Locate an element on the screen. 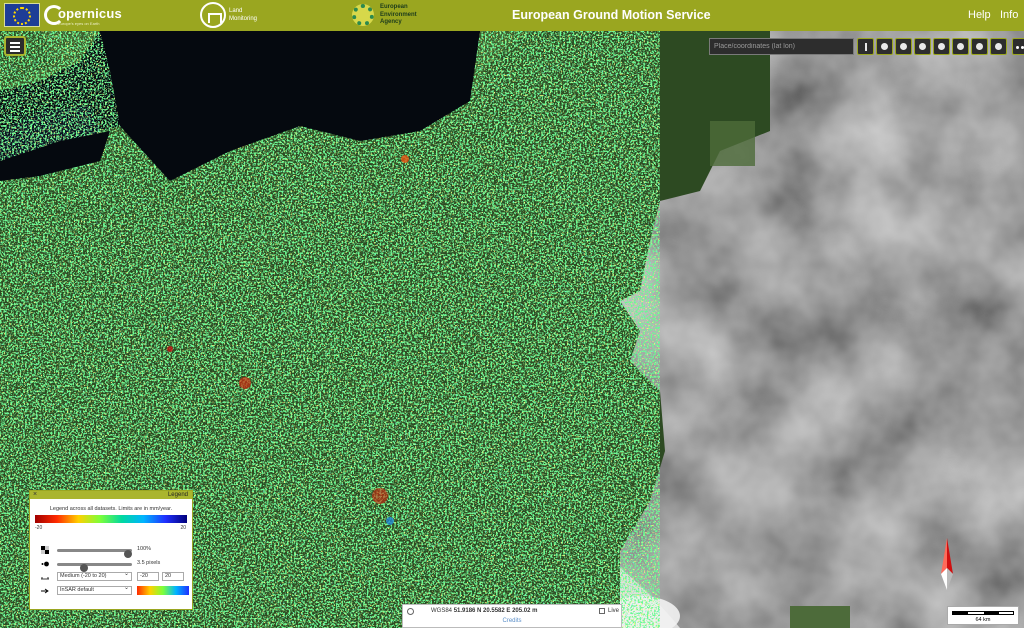 The height and width of the screenshot is (628, 1024). land-monitoring-icon is located at coordinates (213, 15).